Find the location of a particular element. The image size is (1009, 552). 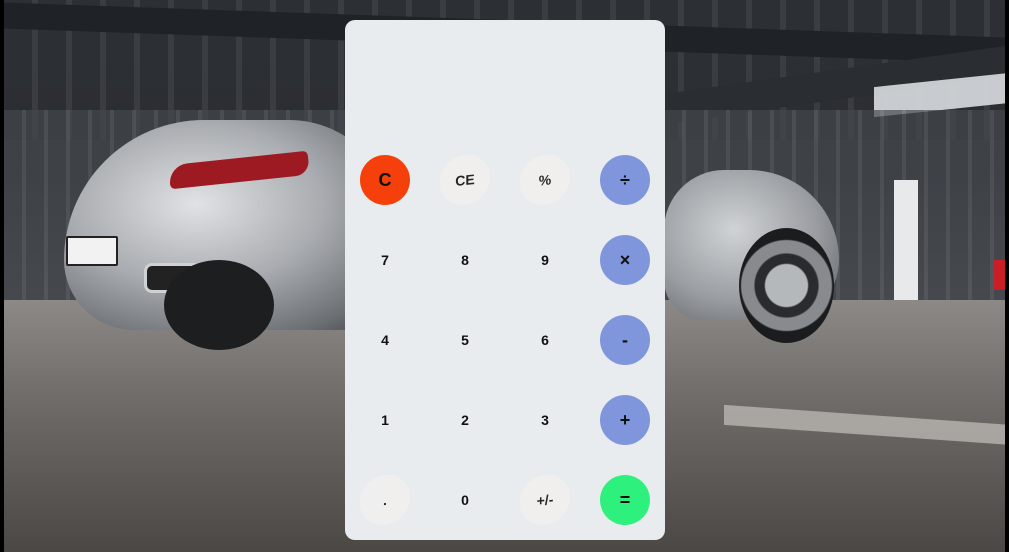

calculator-display is located at coordinates (505, 85).